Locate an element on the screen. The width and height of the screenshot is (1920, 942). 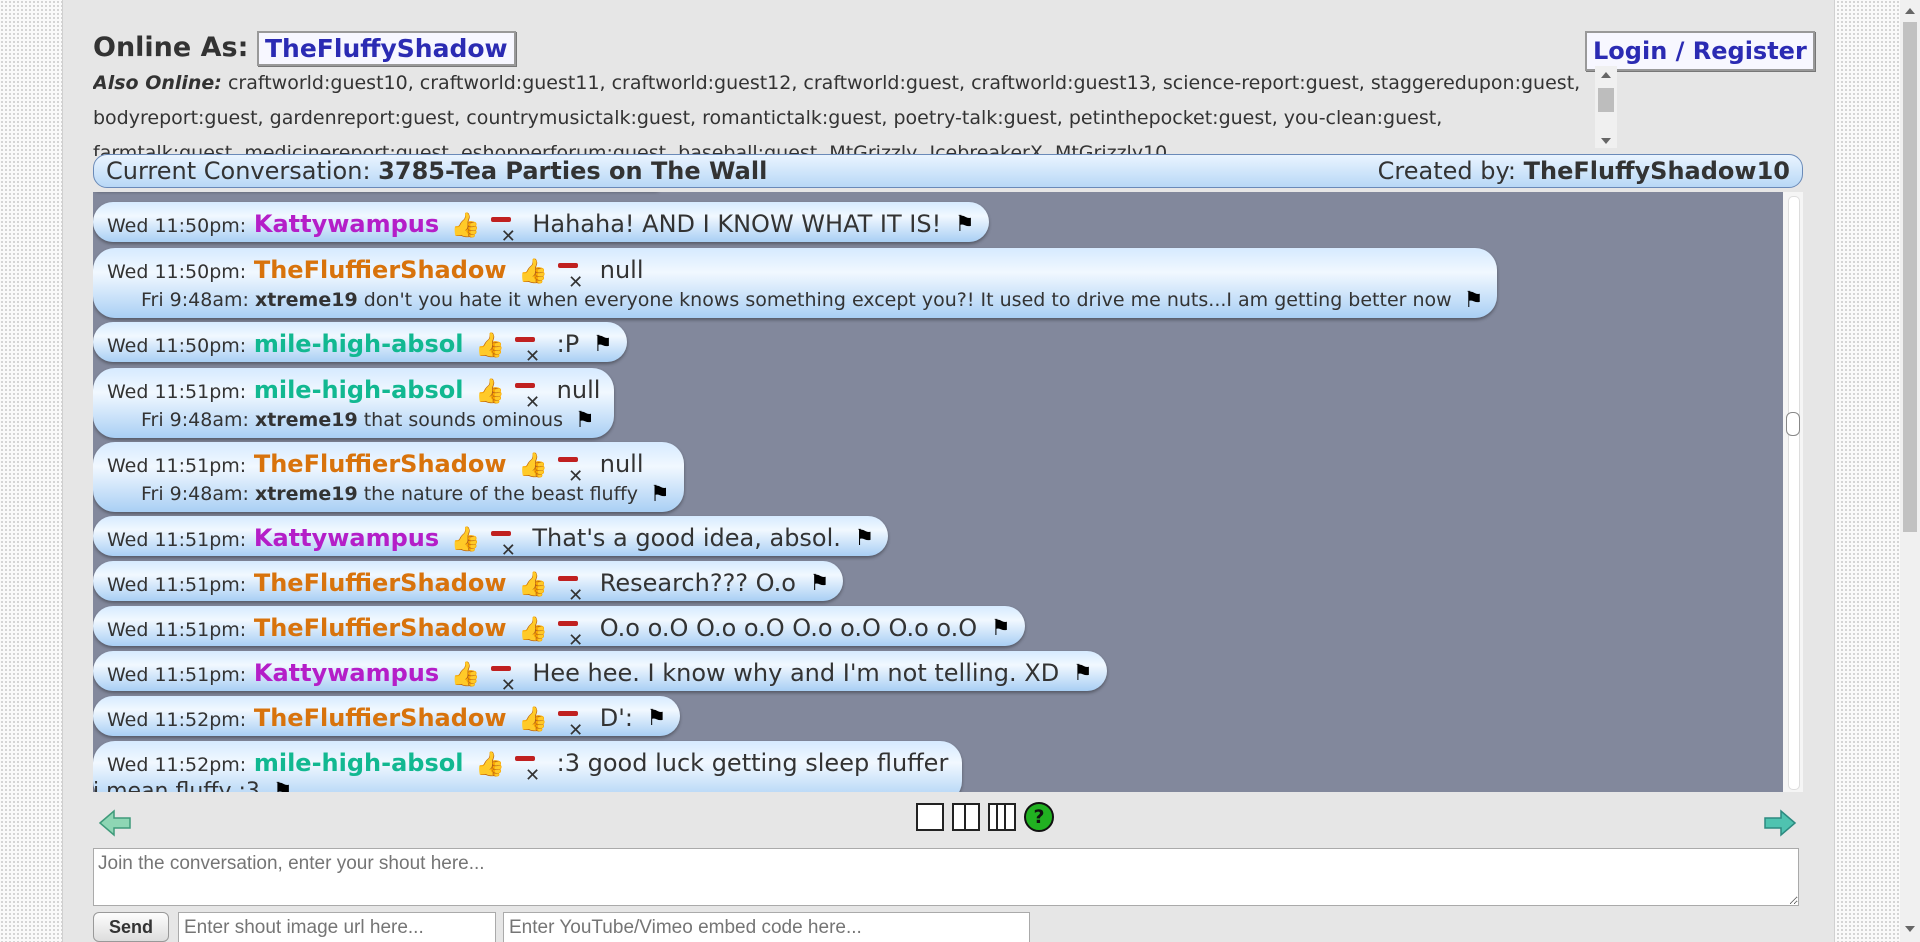
message: Wed 11:52pm: TheFluffierShadow 👍 D': ⚑ is located at coordinates (387, 724).